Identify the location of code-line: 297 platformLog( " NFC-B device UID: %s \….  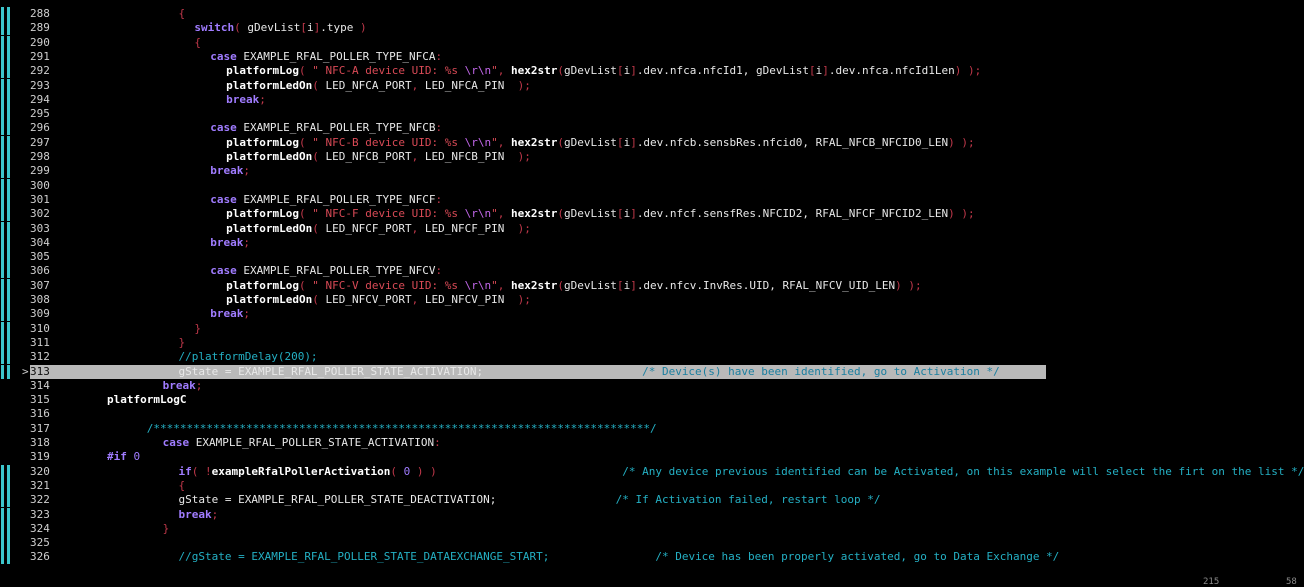
(652, 142).